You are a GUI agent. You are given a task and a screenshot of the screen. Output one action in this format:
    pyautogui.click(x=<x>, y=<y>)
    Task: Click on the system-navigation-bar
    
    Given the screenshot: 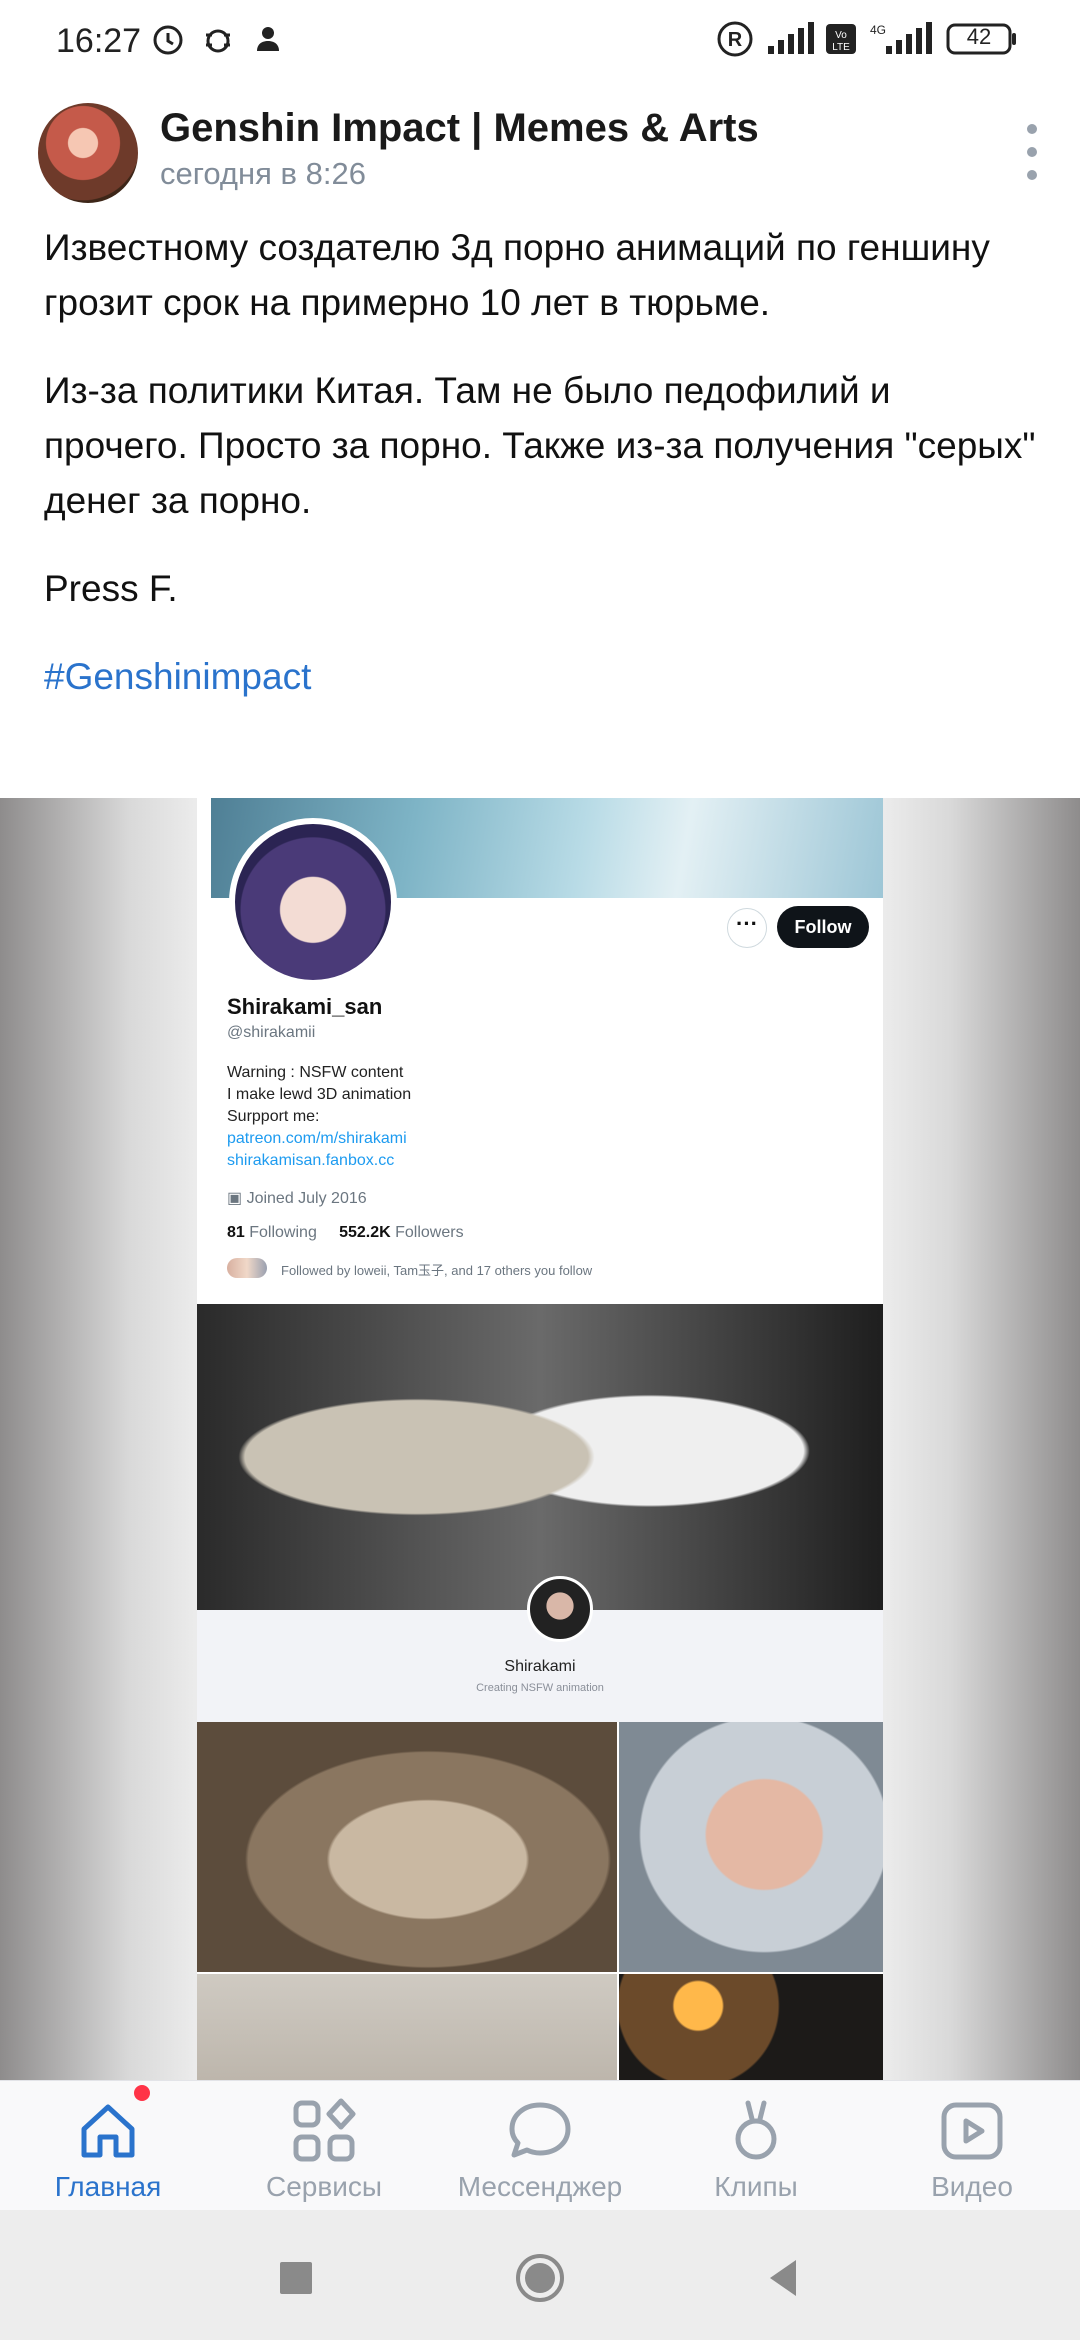 What is the action you would take?
    pyautogui.click(x=540, y=2275)
    